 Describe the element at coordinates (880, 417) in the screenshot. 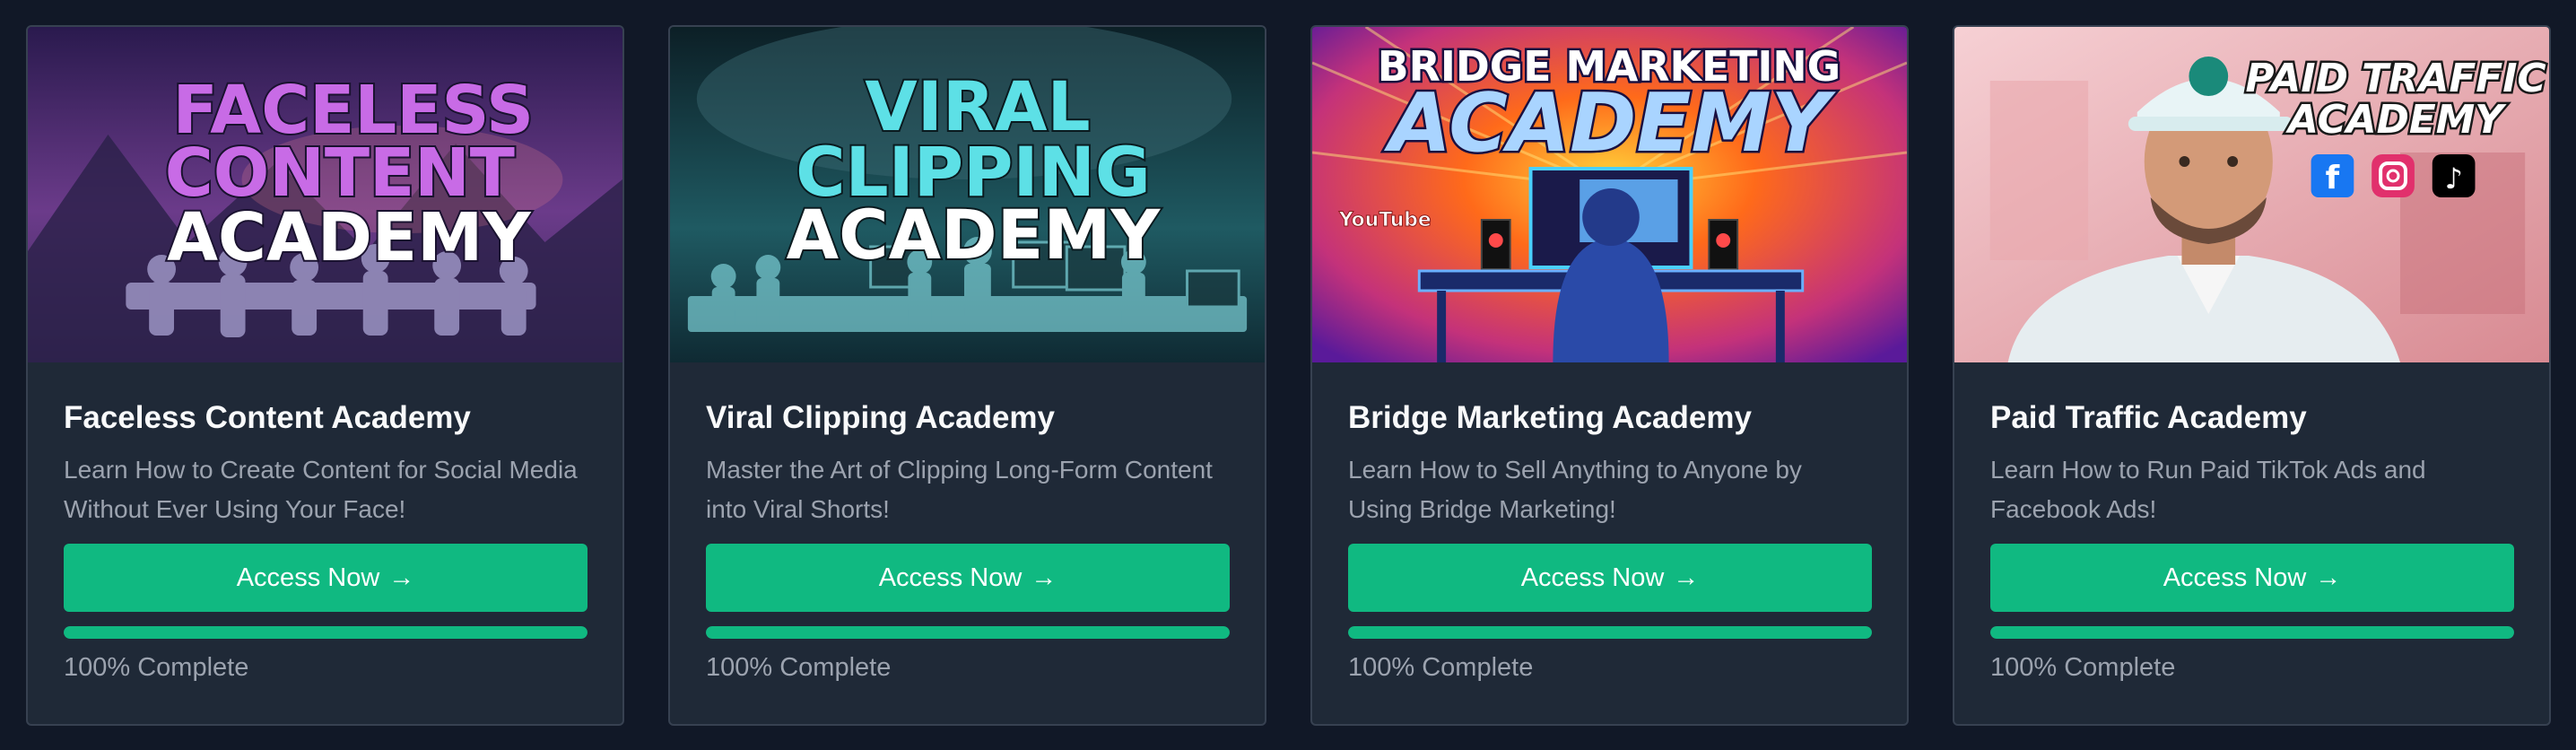

I see `course-title: Viral Clipping Academy` at that location.